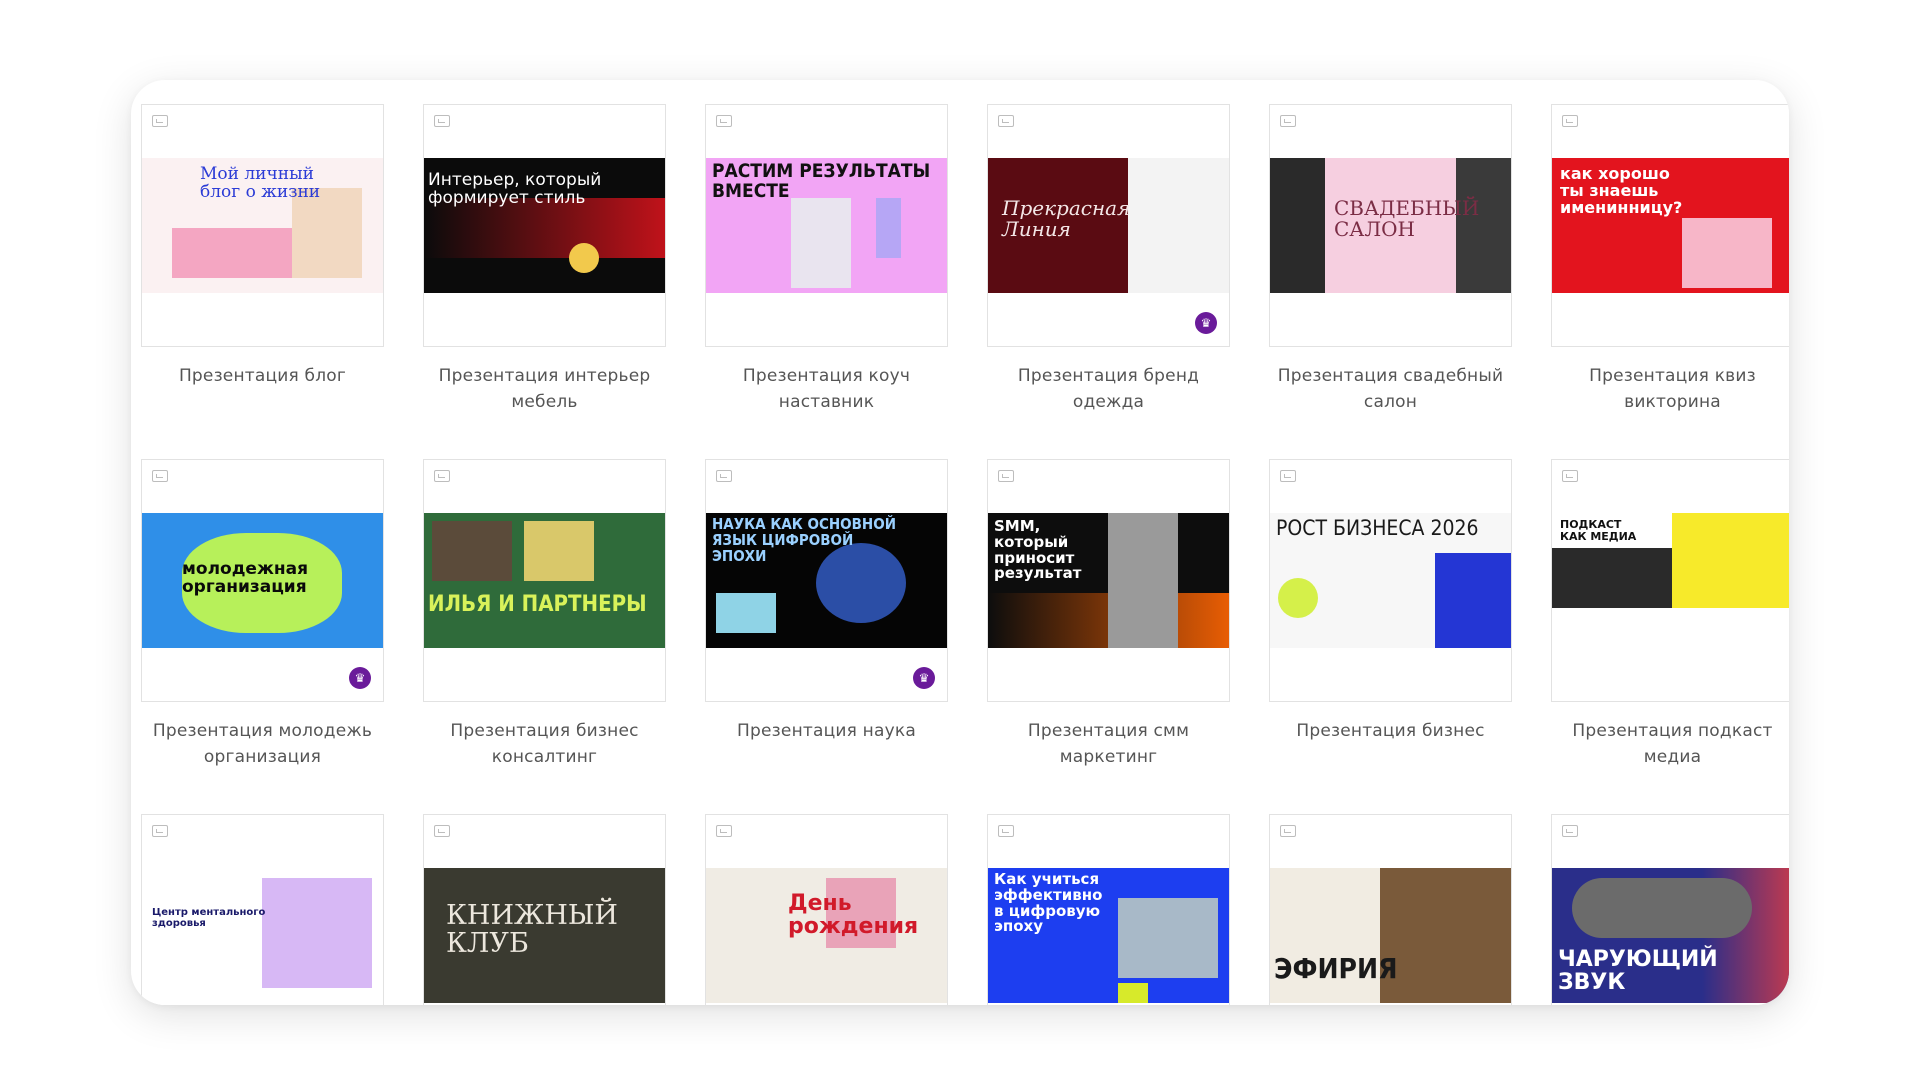 The image size is (1920, 1080). Describe the element at coordinates (262, 744) in the screenshot. I see `template-caption: Презентация молодежь организация` at that location.